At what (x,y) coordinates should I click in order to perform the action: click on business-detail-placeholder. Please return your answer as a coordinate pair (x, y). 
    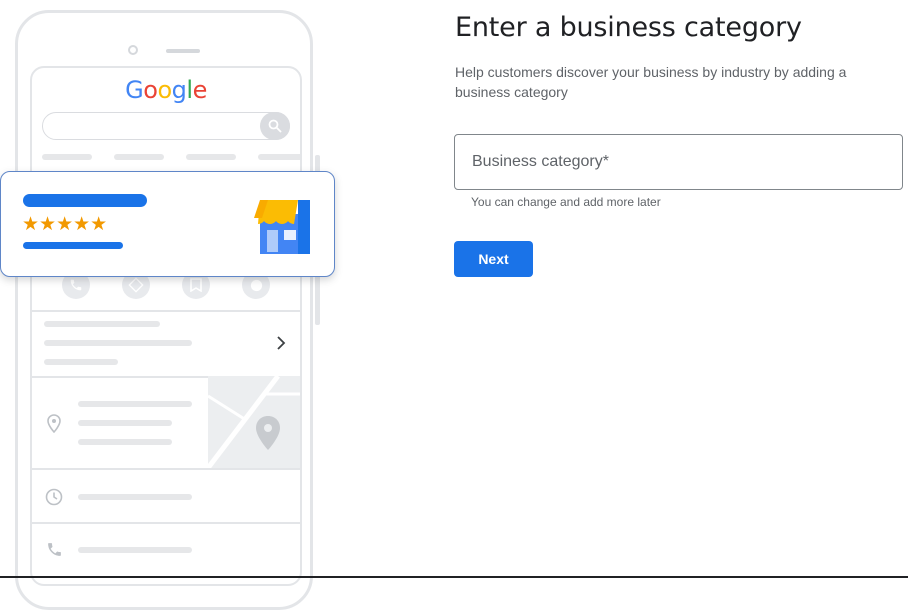
    Looking at the image, I should click on (73, 245).